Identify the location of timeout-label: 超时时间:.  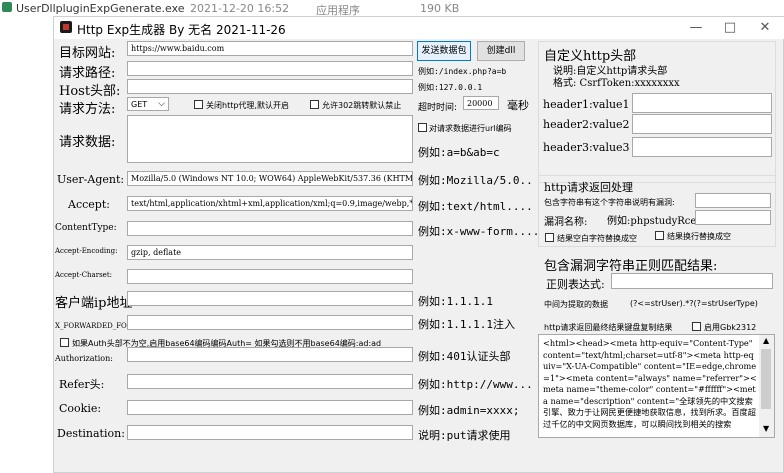
(438, 108).